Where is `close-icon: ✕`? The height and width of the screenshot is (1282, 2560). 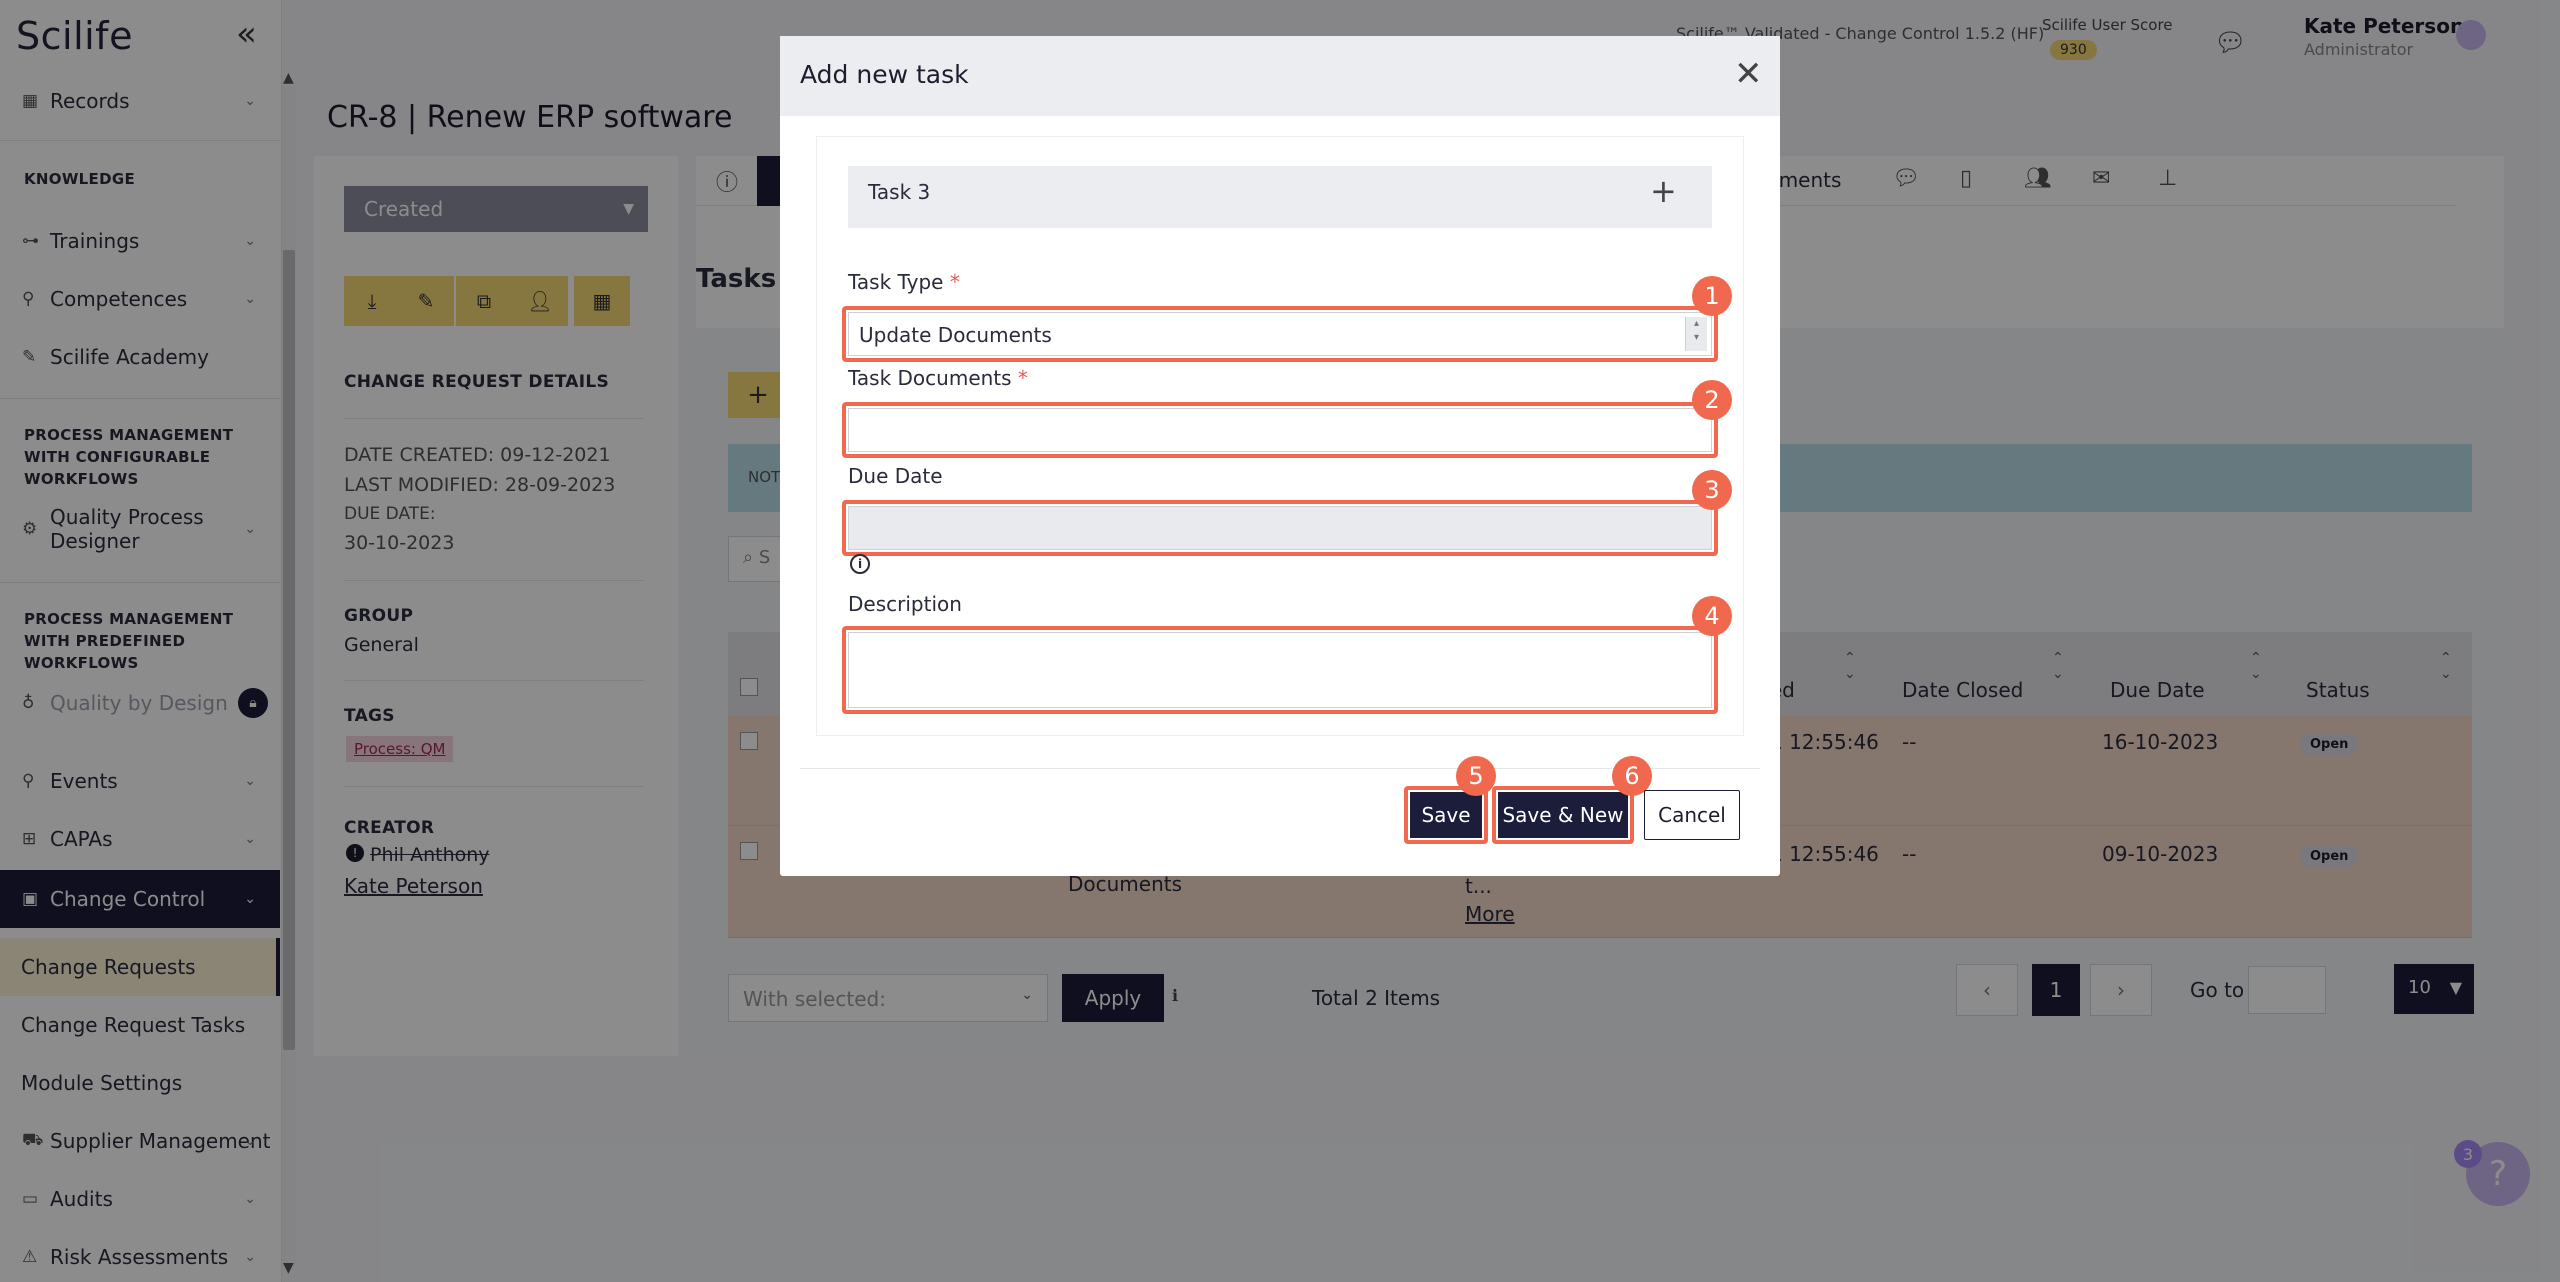 close-icon: ✕ is located at coordinates (1748, 74).